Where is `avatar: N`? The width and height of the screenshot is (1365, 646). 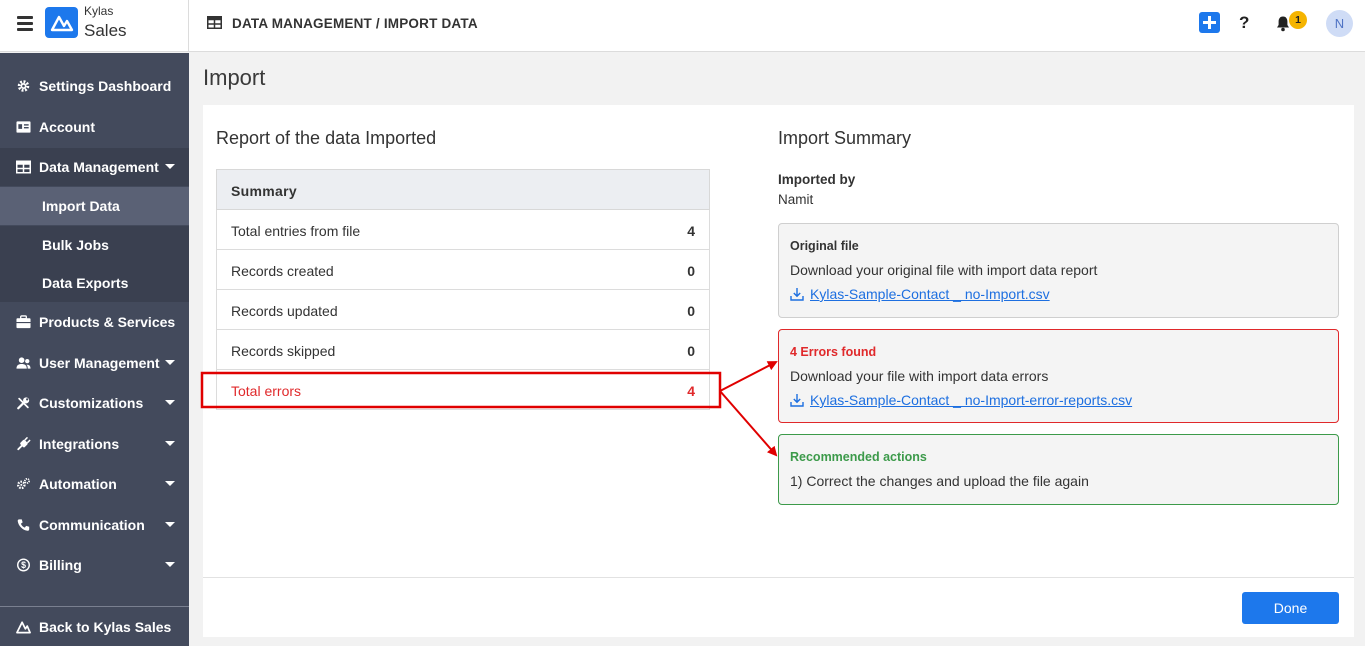
avatar: N is located at coordinates (1339, 23).